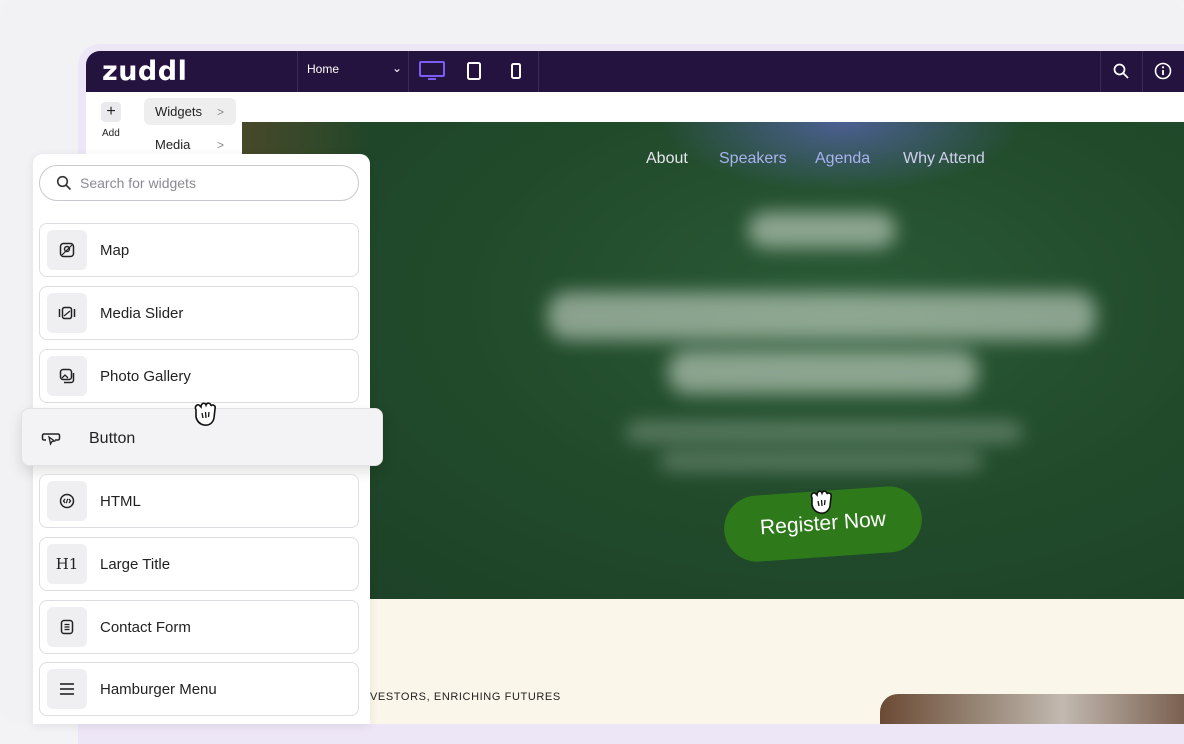  I want to click on widget-label: Map, so click(115, 250).